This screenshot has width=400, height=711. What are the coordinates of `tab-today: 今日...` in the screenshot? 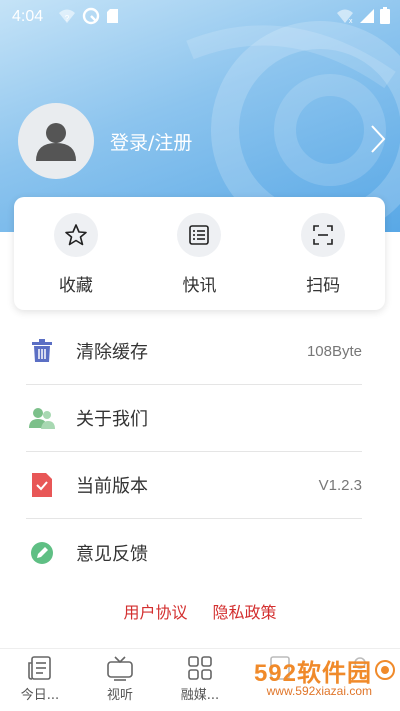 It's located at (40, 680).